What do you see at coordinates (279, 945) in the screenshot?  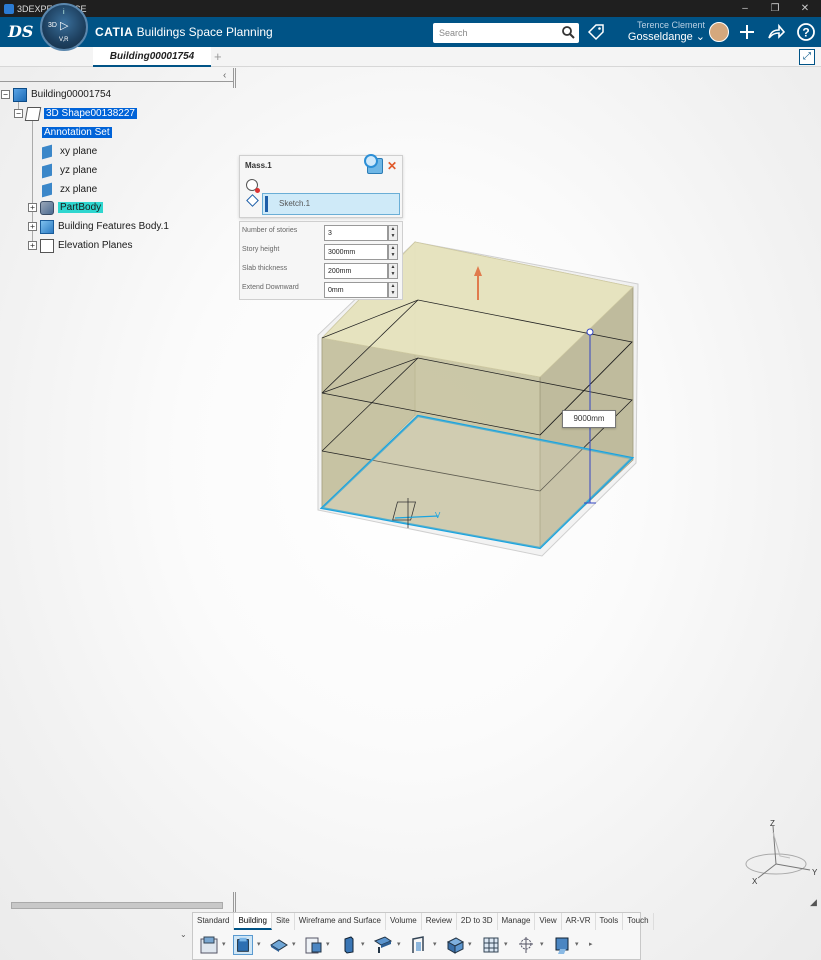 I see `slab-icon` at bounding box center [279, 945].